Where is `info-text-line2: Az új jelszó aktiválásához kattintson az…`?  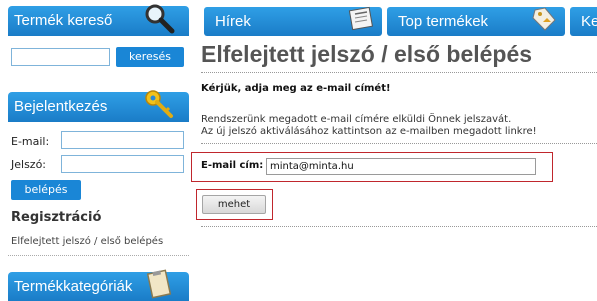
info-text-line2: Az új jelszó aktiválásához kattintson az… is located at coordinates (369, 131).